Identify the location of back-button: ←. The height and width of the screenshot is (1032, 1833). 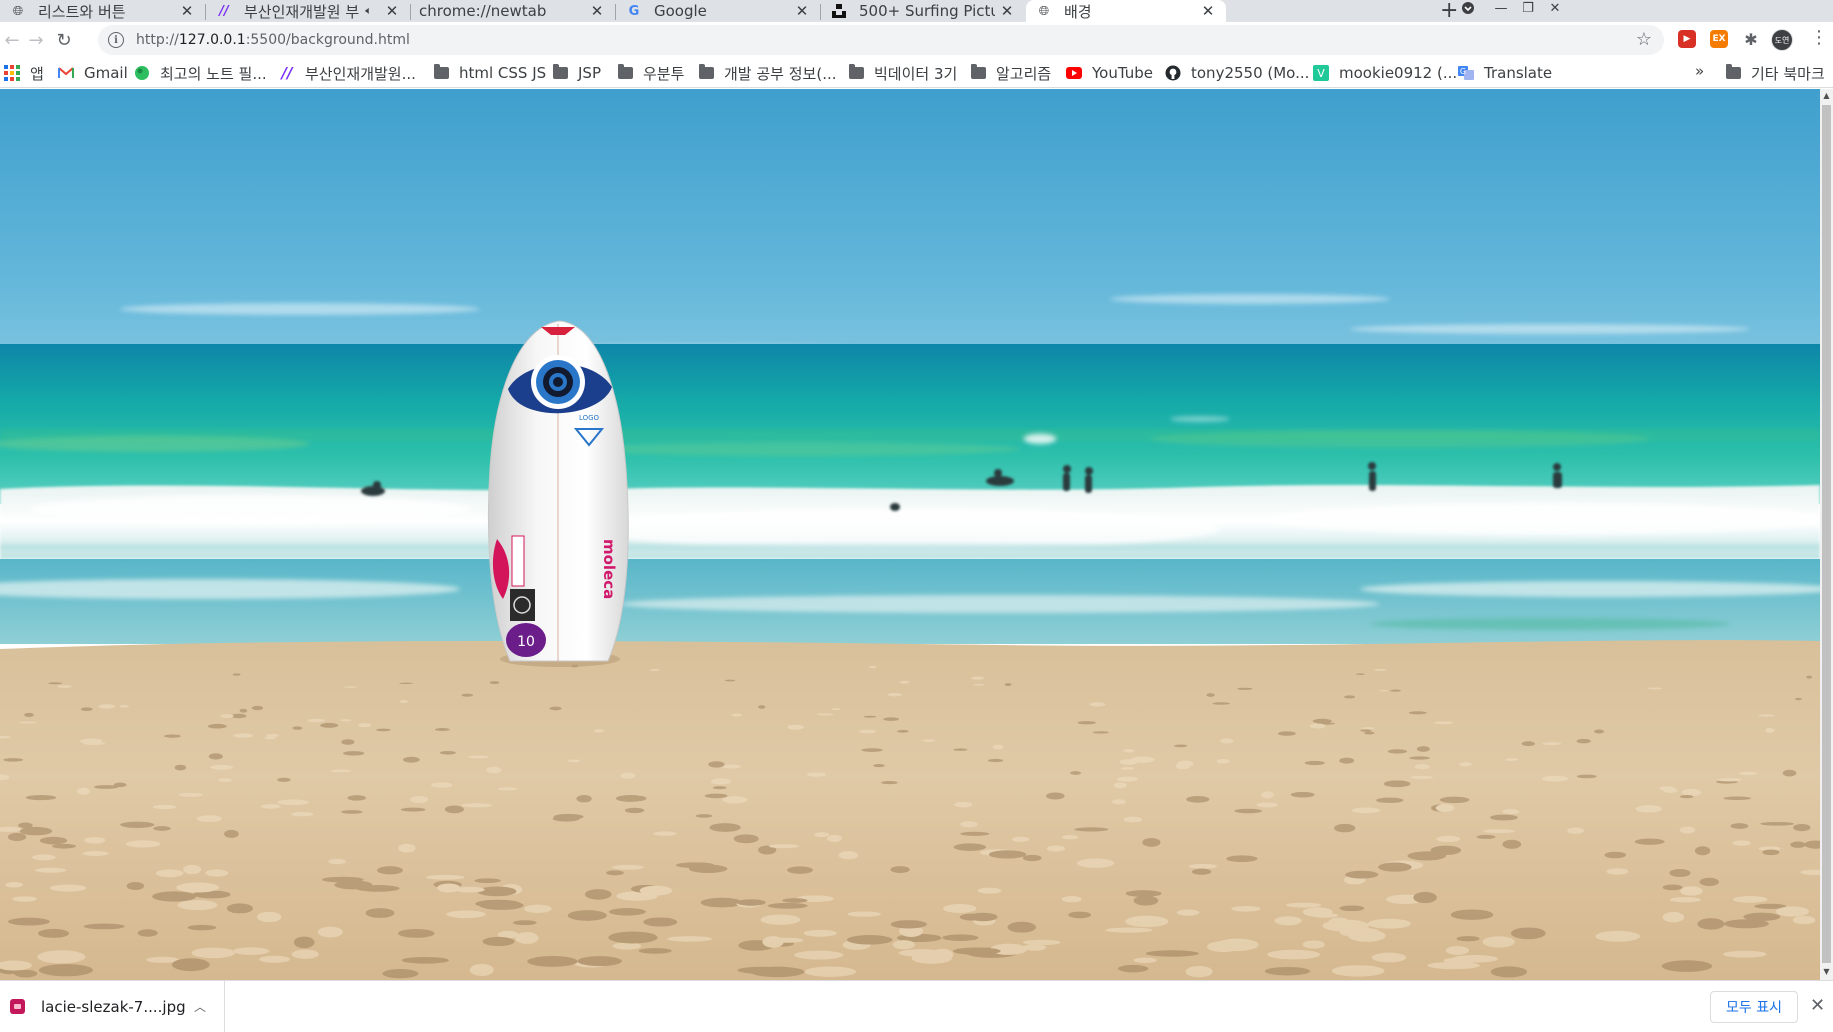
(12, 40).